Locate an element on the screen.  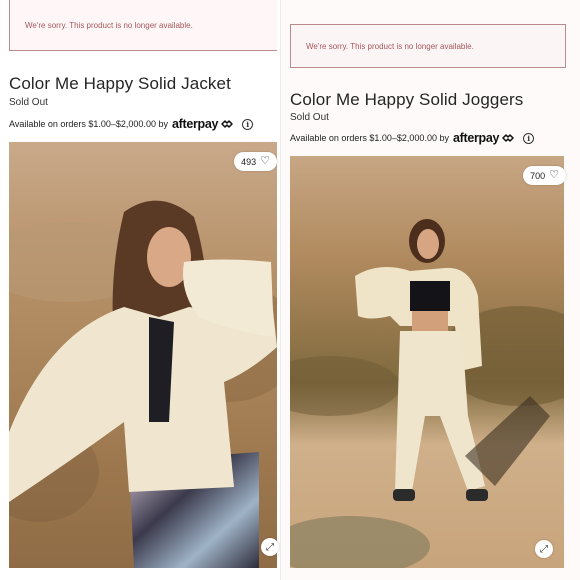
like-counter: 493 ♡ is located at coordinates (255, 161).